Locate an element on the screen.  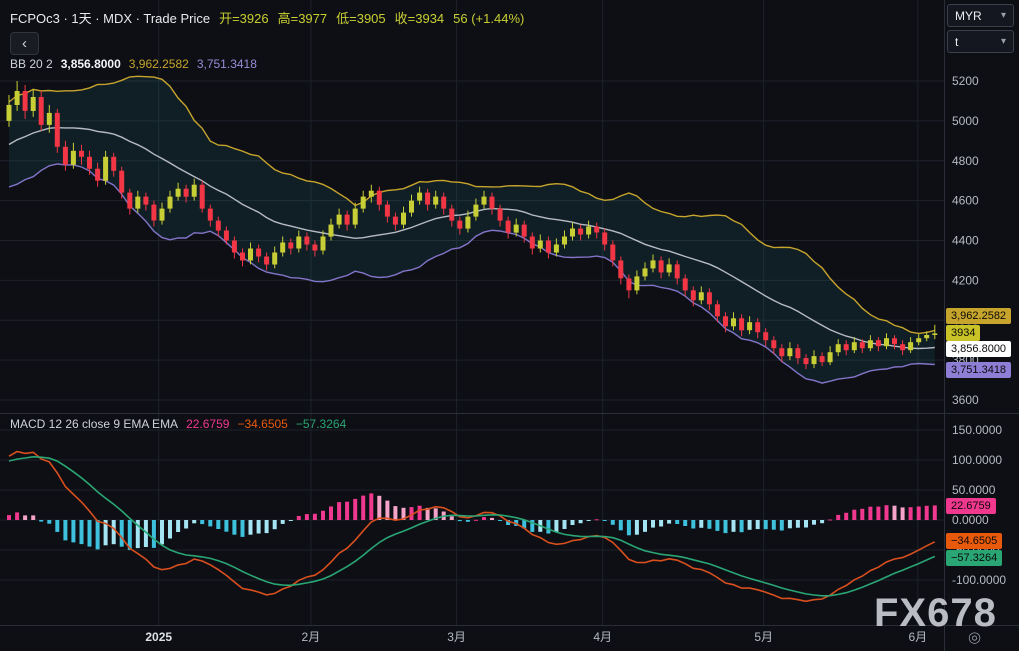
svg-text: 6月 is located at coordinates (917, 637).